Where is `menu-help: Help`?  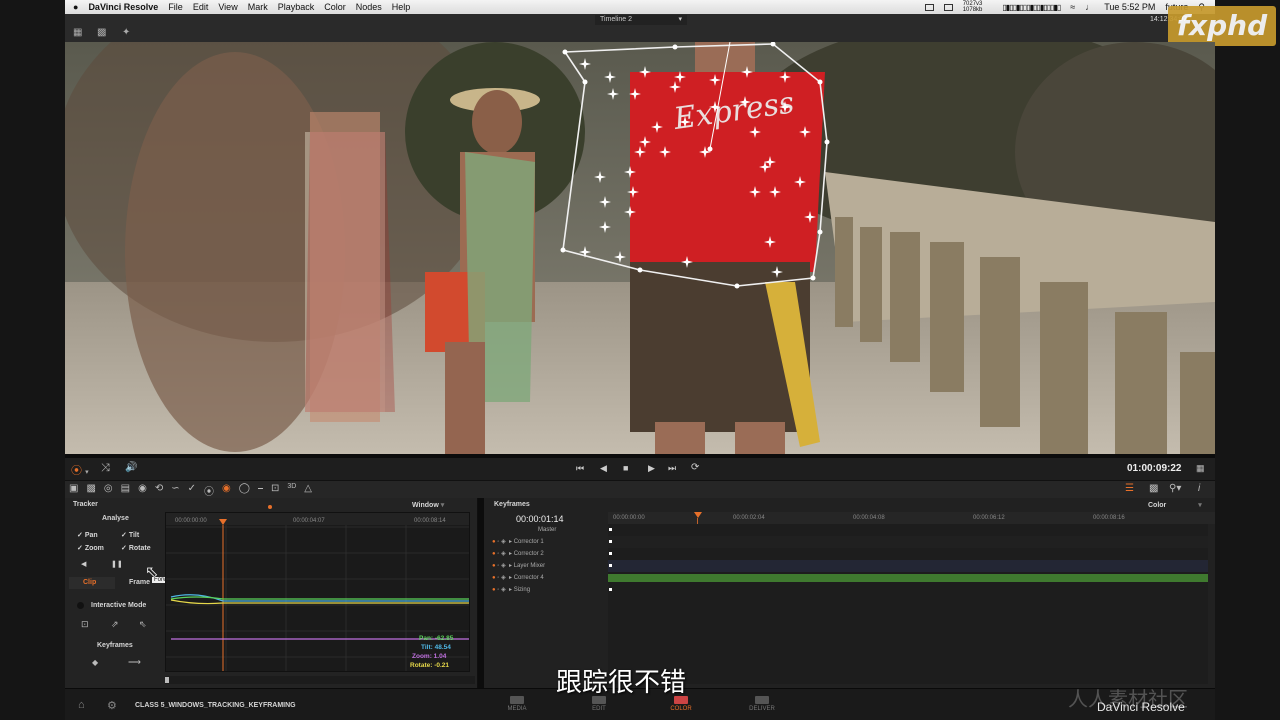 menu-help: Help is located at coordinates (401, 7).